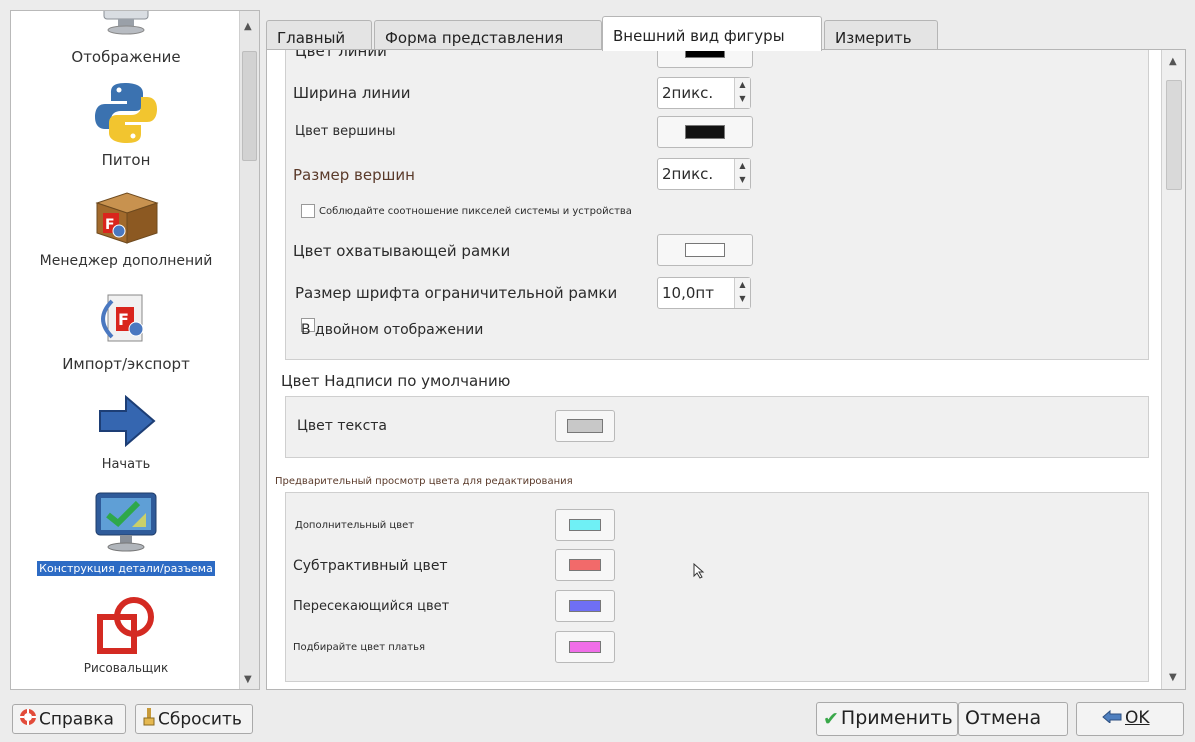  I want to click on default-annotation-title: Цвет Надписи по умолчанию, so click(396, 381).